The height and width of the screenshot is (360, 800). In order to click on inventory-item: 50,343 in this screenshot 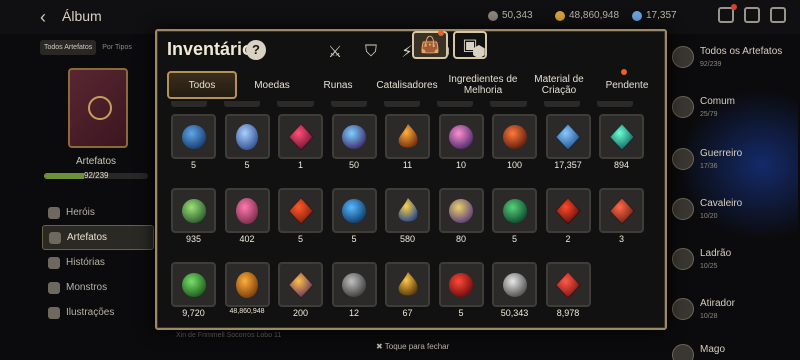, I will do `click(514, 294)`.